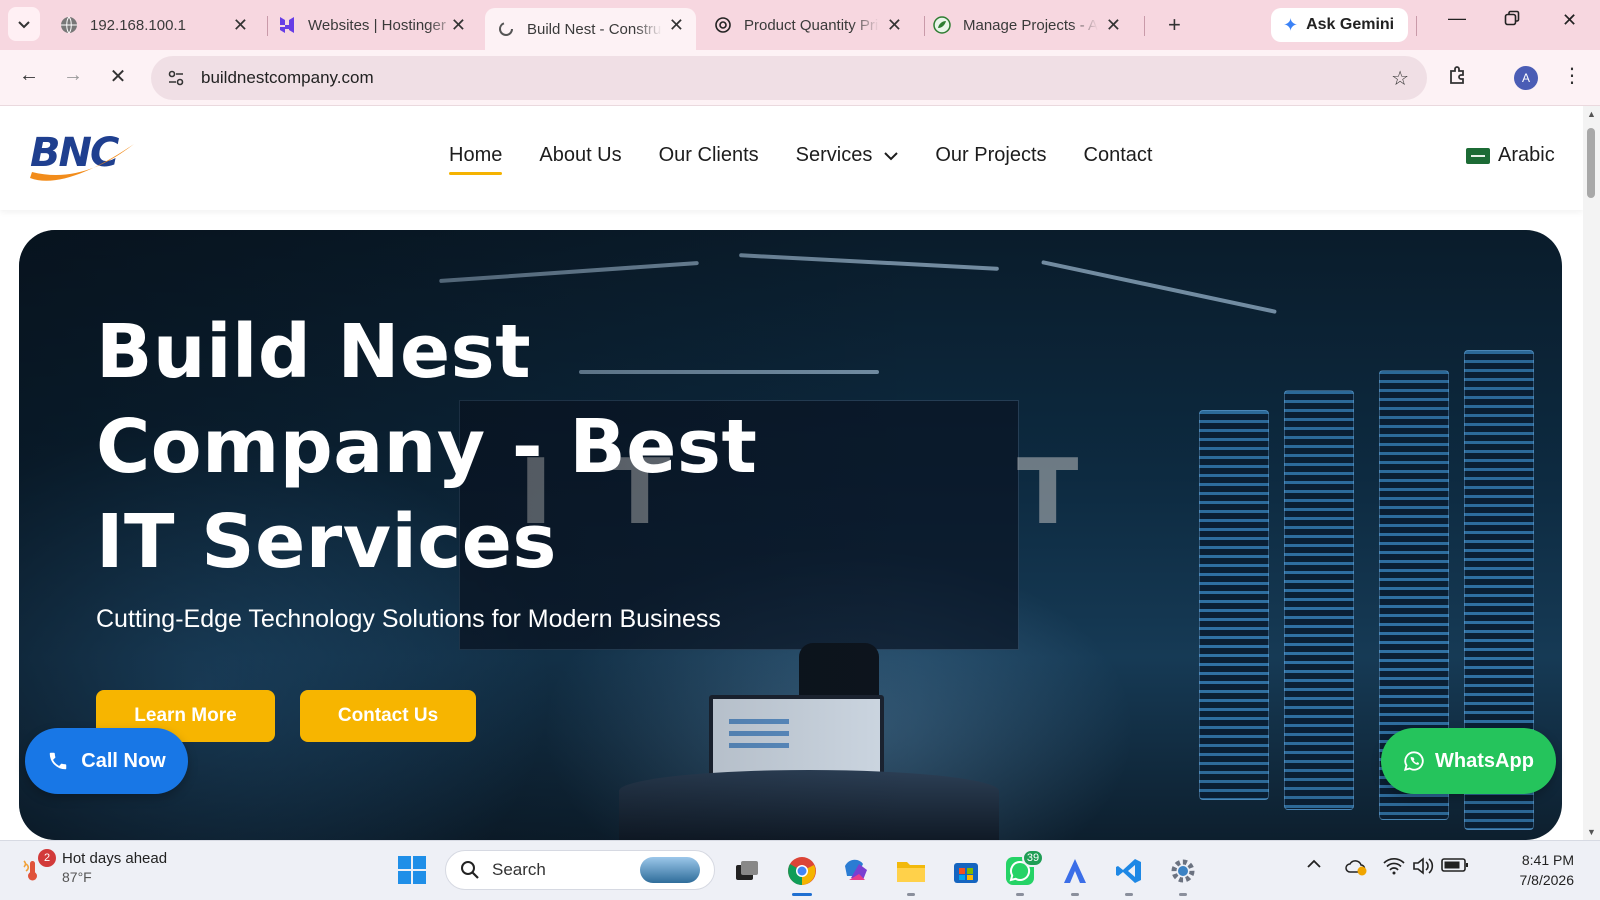  What do you see at coordinates (1024, 872) in the screenshot?
I see `whatsapp-taskbar-icon: 39` at bounding box center [1024, 872].